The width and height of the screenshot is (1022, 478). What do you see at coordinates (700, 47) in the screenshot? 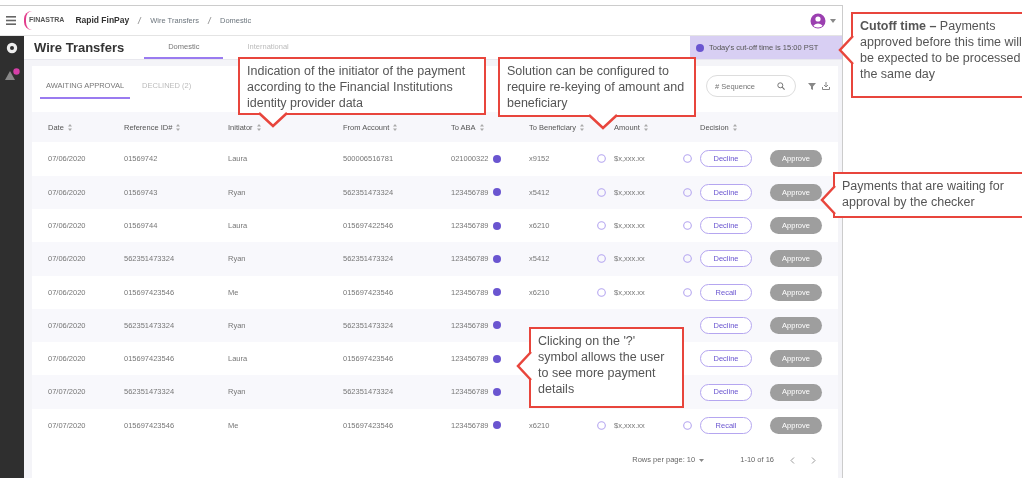
I see `info-icon` at bounding box center [700, 47].